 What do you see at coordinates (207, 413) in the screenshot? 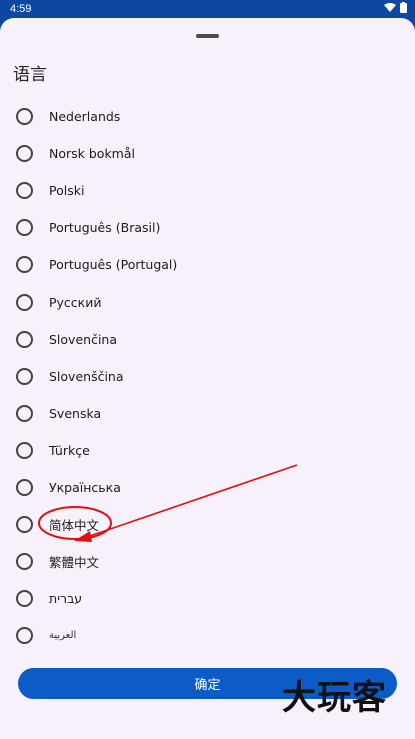
I see `language-option: Svenska` at bounding box center [207, 413].